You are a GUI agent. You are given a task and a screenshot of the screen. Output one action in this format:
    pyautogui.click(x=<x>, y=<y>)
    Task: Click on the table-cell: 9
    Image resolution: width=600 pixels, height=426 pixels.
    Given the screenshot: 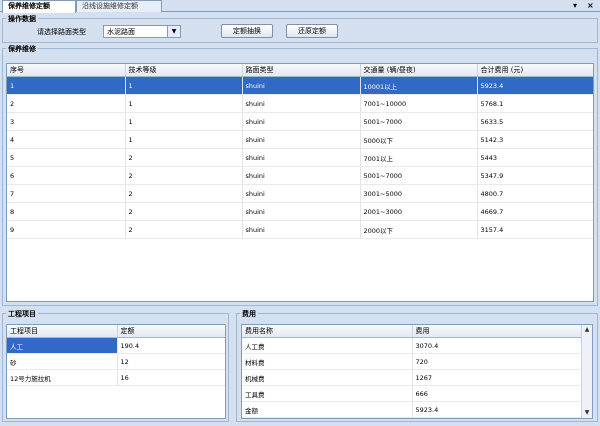 What is the action you would take?
    pyautogui.click(x=66, y=229)
    